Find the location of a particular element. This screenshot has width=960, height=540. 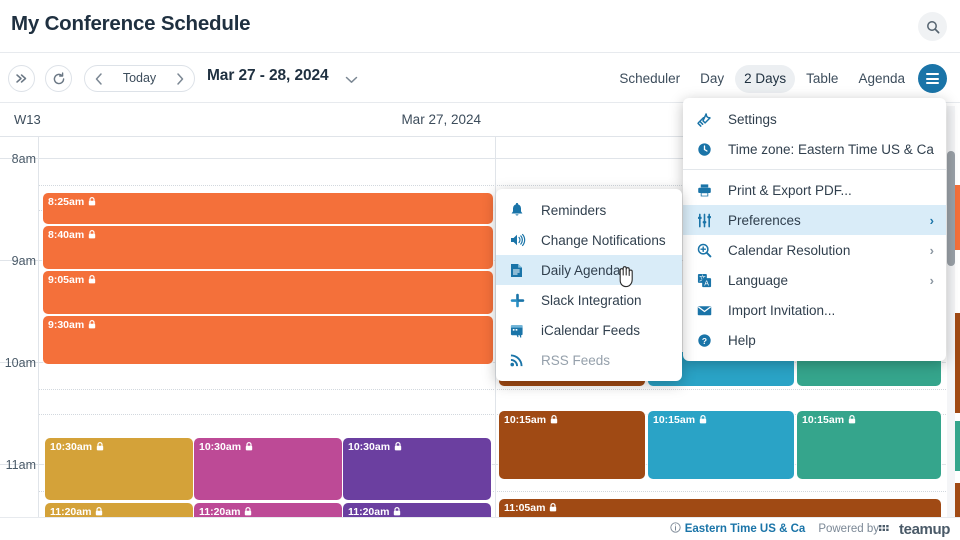

slack-icon is located at coordinates (520, 300).